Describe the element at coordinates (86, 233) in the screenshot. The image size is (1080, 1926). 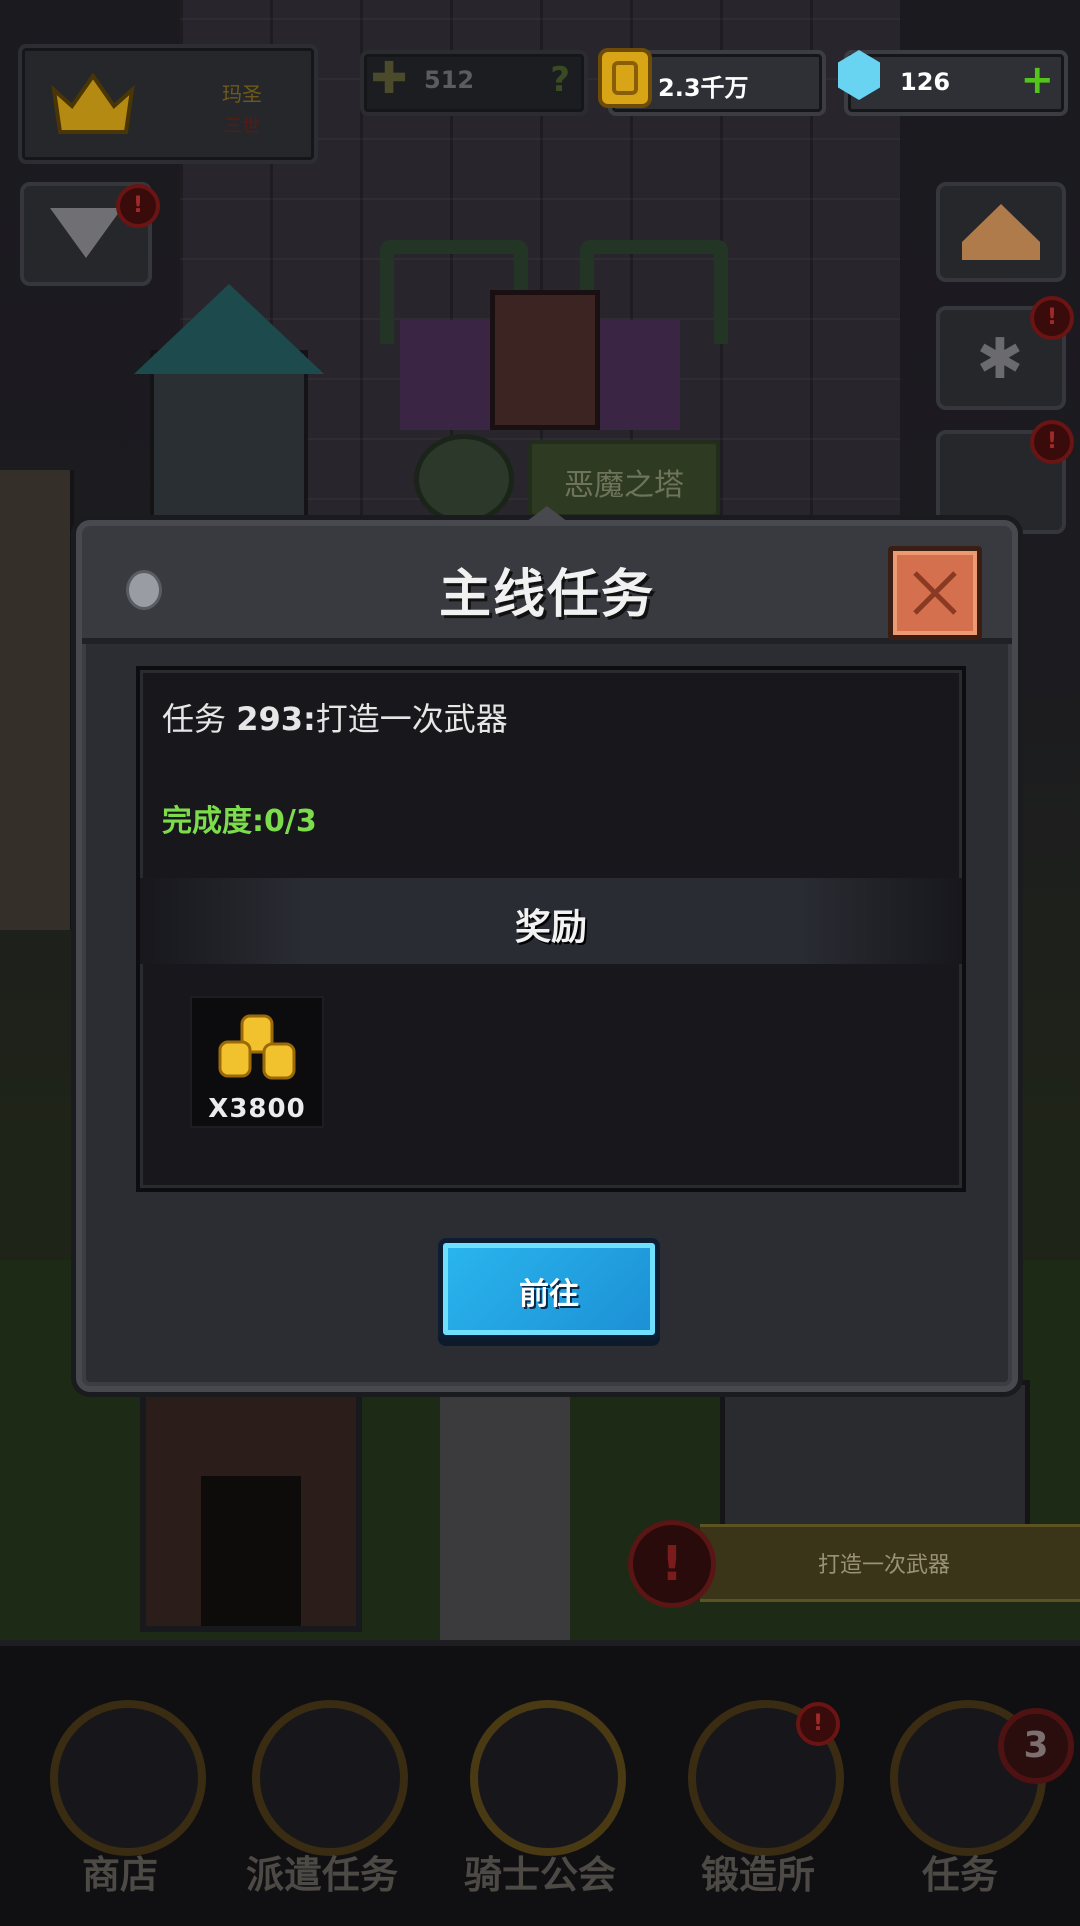
I see `heart-shield-icon` at that location.